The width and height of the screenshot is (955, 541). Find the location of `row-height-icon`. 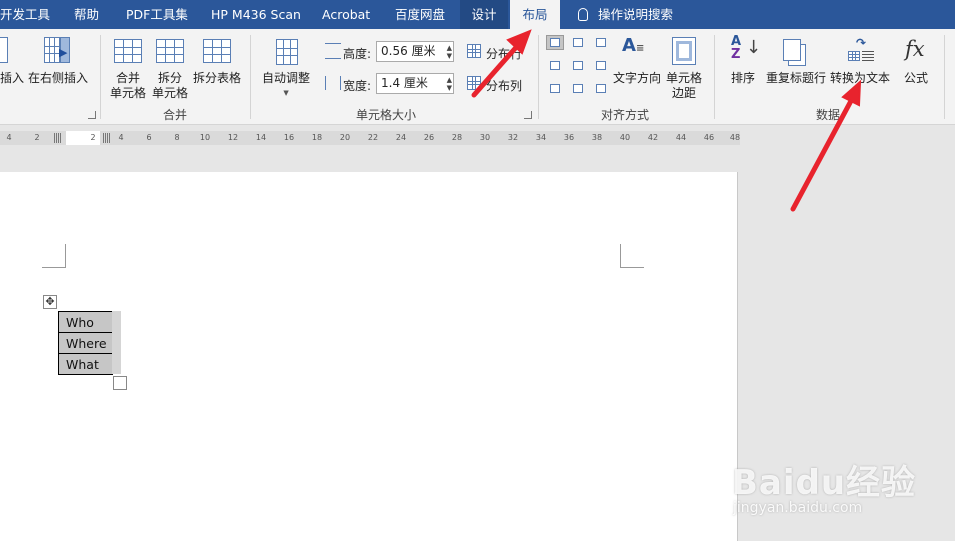

row-height-icon is located at coordinates (333, 51).